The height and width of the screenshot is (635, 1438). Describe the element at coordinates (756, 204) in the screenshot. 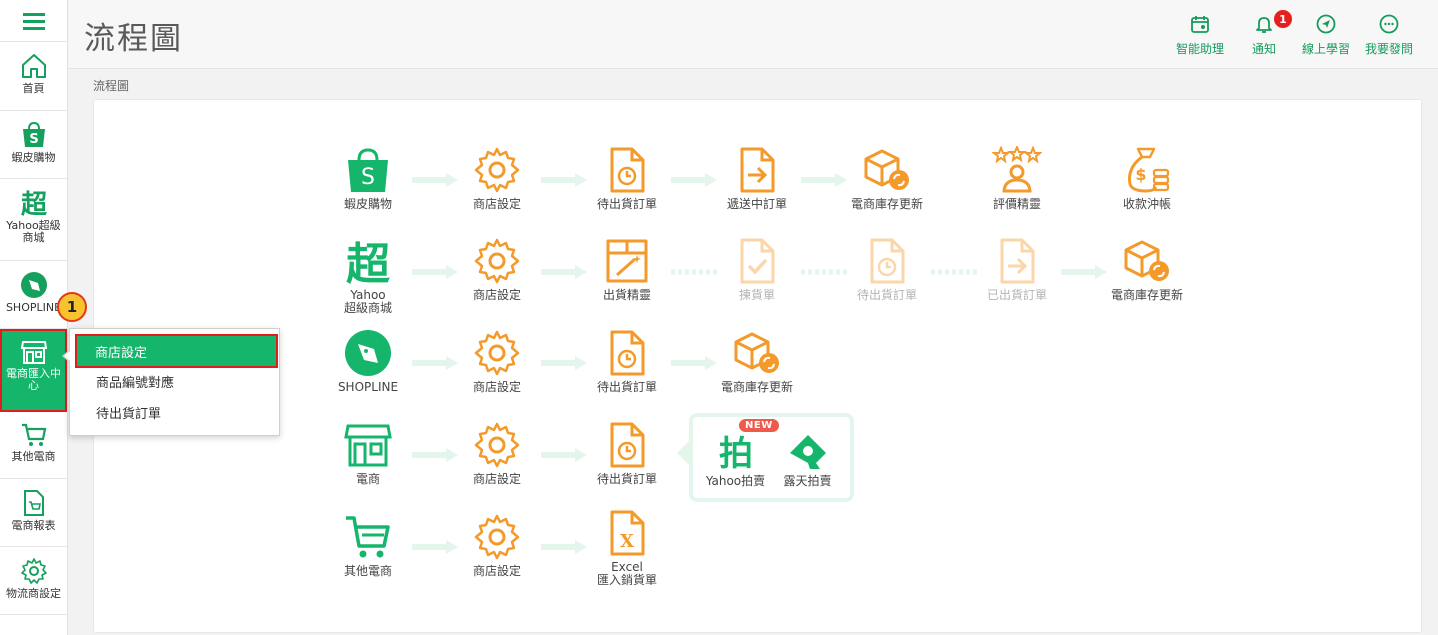

I see `flow-node-label: 遞送中訂單` at that location.